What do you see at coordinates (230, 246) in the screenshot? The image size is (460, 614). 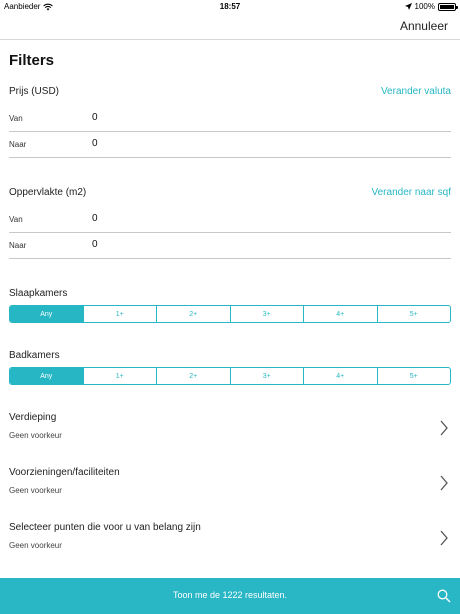 I see `area-to-row: Naar 0` at bounding box center [230, 246].